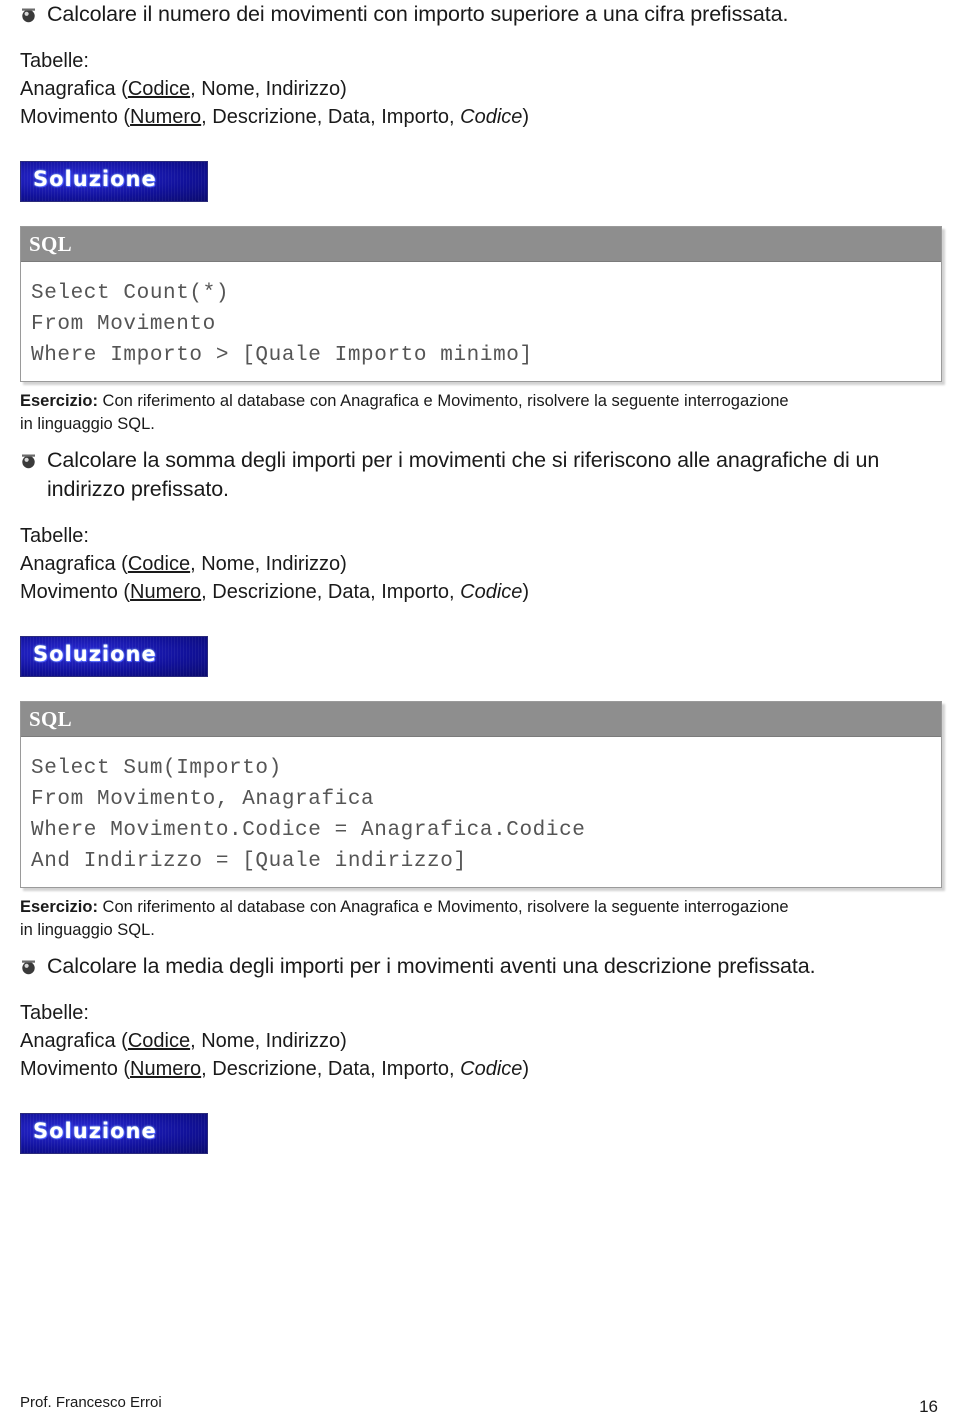 This screenshot has width=960, height=1425. I want to click on table-anagrafica-1: Anagrafica (Codice, Nome, Indirizzo), so click(481, 89).